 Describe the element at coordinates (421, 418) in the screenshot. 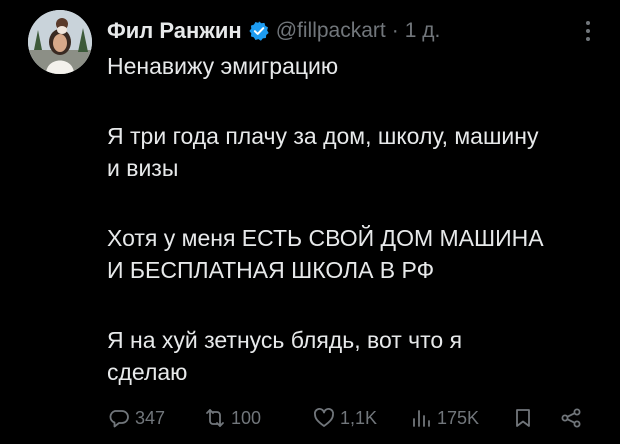

I see `views-icon` at that location.